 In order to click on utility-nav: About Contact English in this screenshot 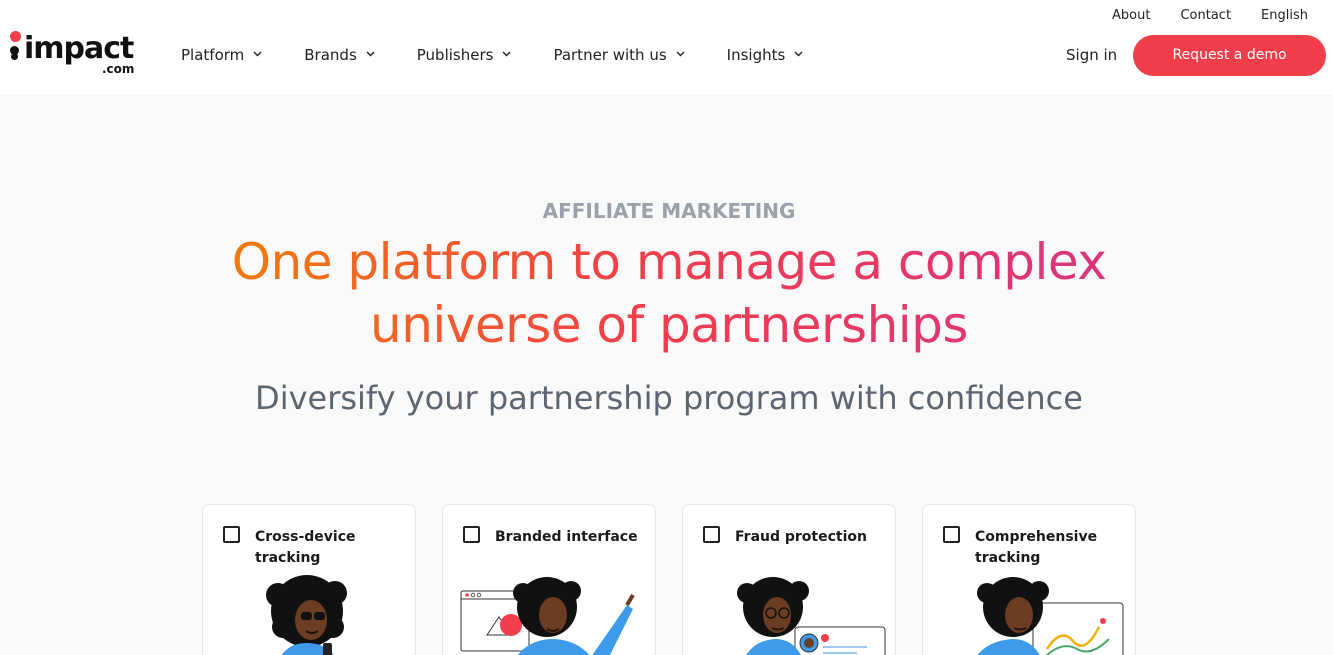, I will do `click(1210, 15)`.